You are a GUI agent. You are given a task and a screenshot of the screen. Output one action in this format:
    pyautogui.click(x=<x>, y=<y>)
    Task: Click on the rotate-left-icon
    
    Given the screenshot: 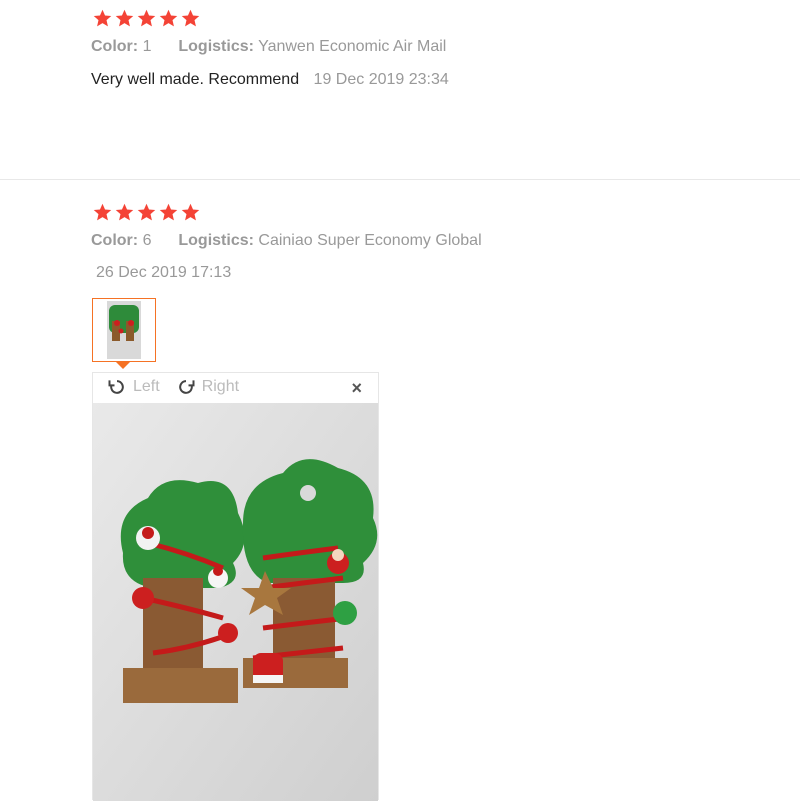 What is the action you would take?
    pyautogui.click(x=116, y=387)
    